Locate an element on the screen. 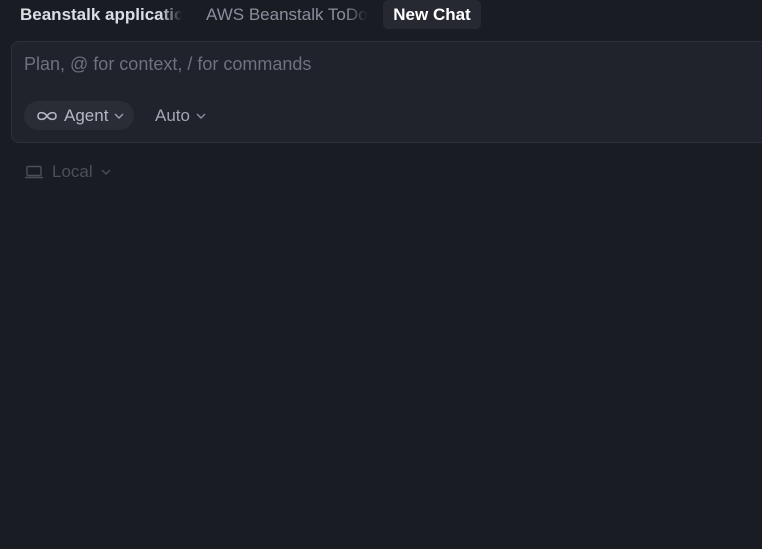 This screenshot has height=549, width=762. tab-beanstalk-application: Beanstalk application is located at coordinates (101, 14).